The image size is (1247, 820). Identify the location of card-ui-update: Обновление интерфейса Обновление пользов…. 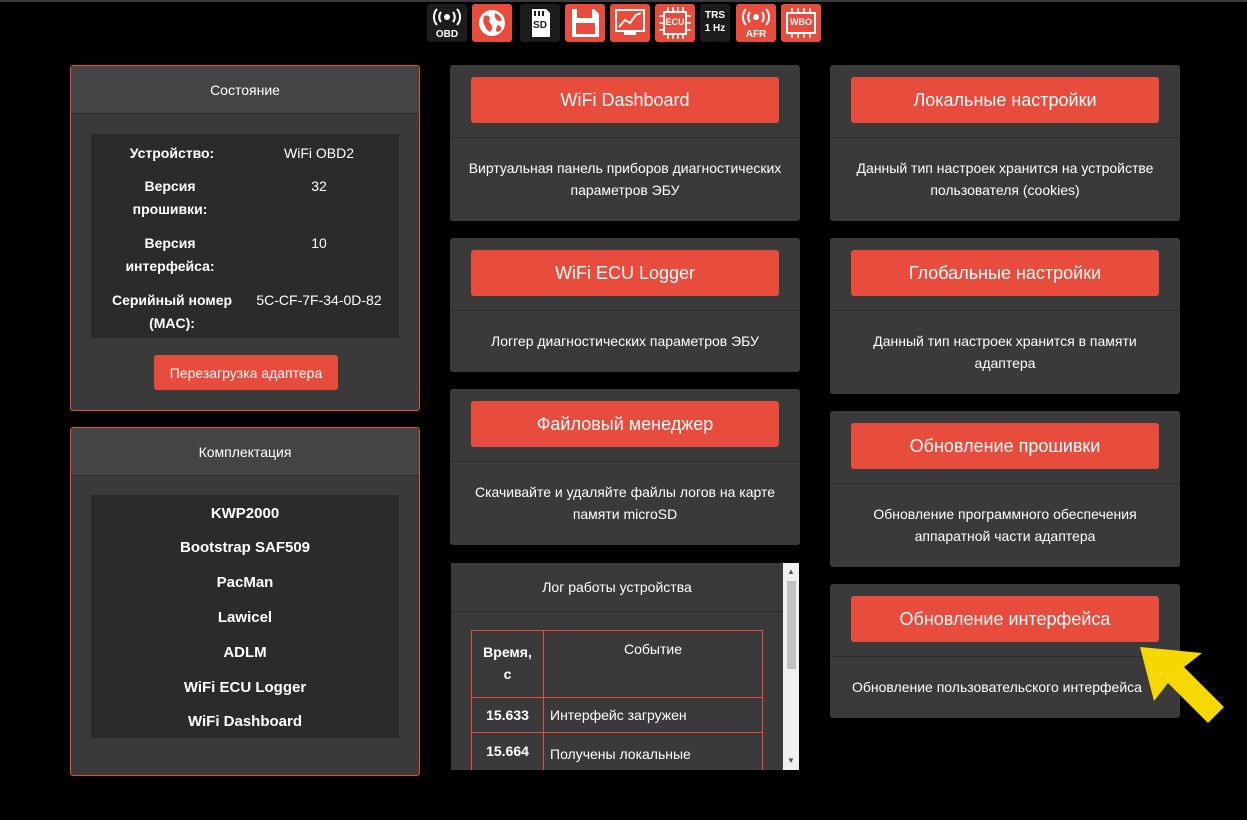
(1005, 651).